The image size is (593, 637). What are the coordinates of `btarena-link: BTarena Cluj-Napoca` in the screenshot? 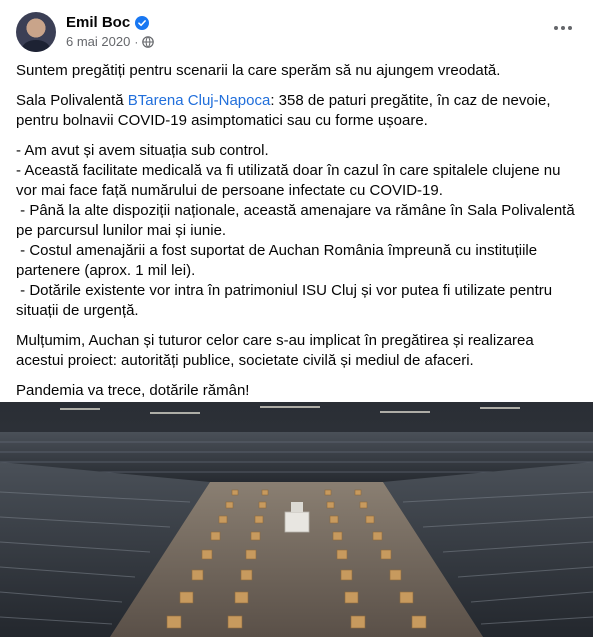 It's located at (199, 100).